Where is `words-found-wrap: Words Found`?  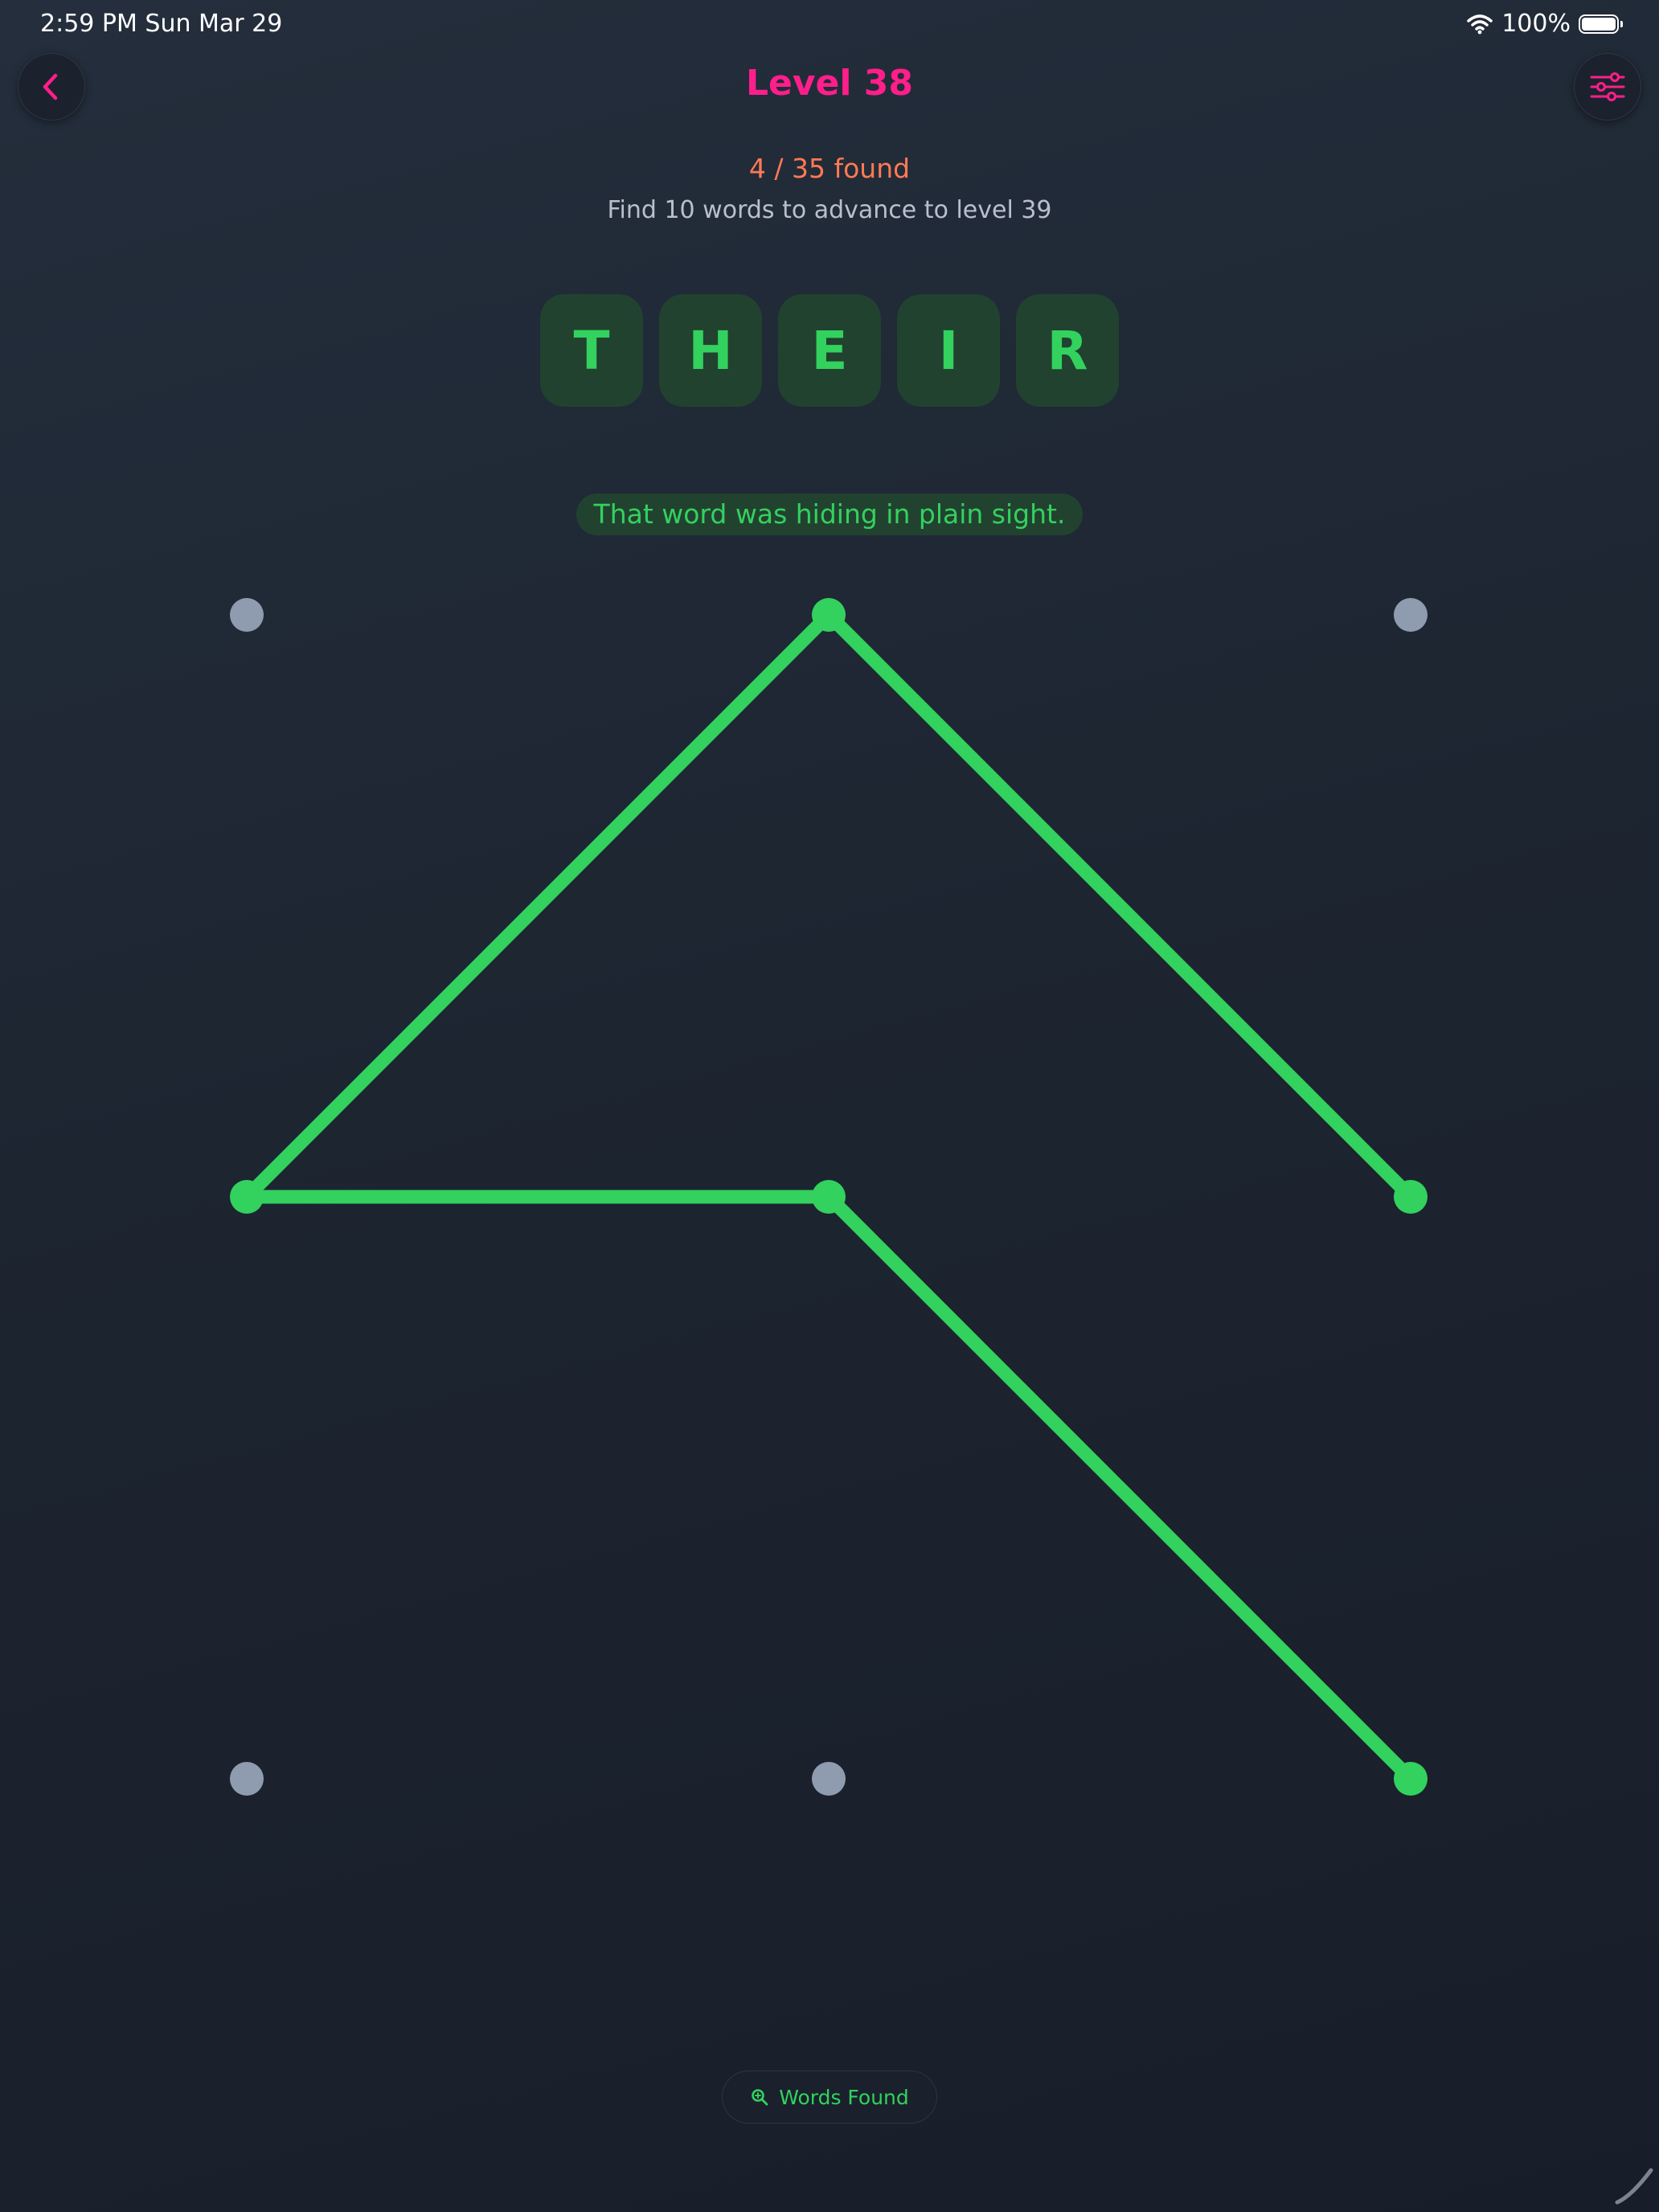
words-found-wrap: Words Found is located at coordinates (829, 2097).